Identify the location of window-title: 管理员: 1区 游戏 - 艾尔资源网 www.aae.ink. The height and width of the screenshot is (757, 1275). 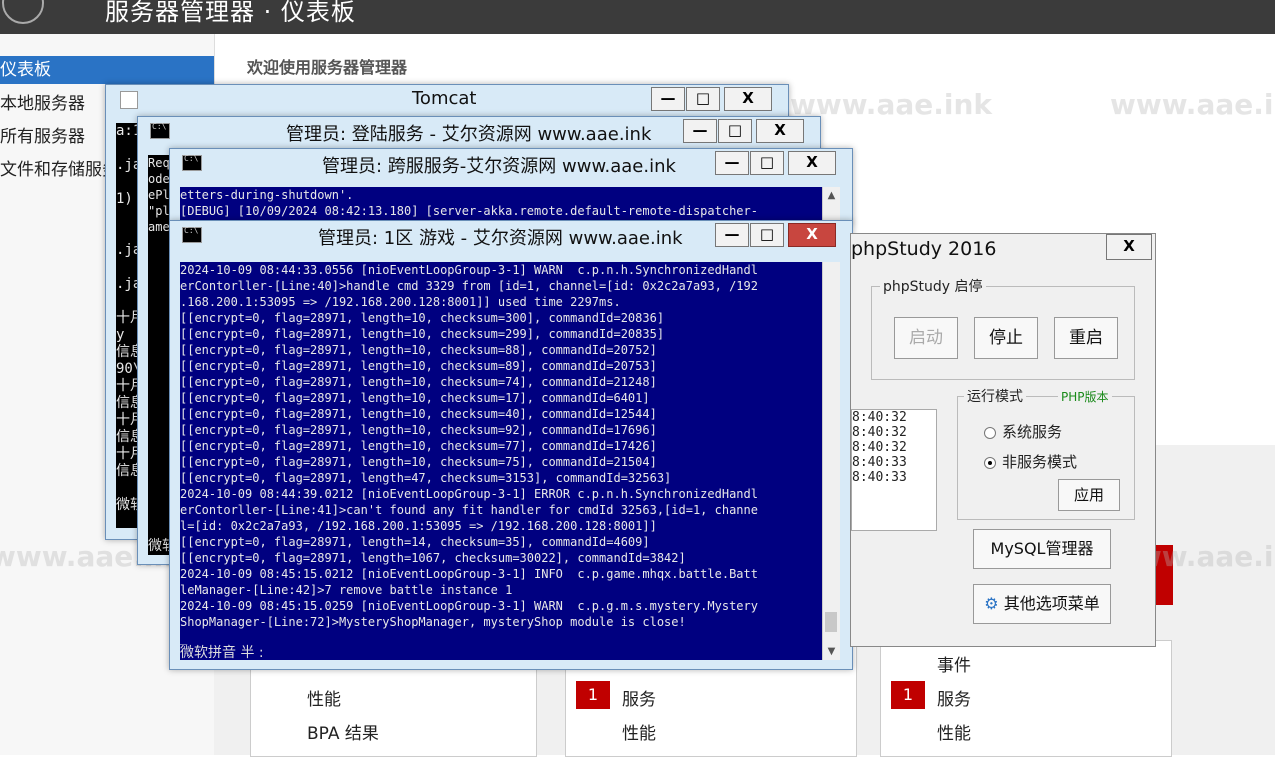
(500, 238).